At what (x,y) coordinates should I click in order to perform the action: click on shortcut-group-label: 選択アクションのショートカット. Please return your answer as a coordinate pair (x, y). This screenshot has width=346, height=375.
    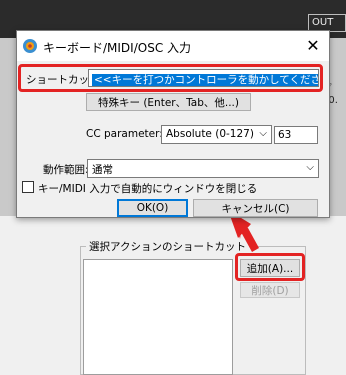
    Looking at the image, I should click on (167, 246).